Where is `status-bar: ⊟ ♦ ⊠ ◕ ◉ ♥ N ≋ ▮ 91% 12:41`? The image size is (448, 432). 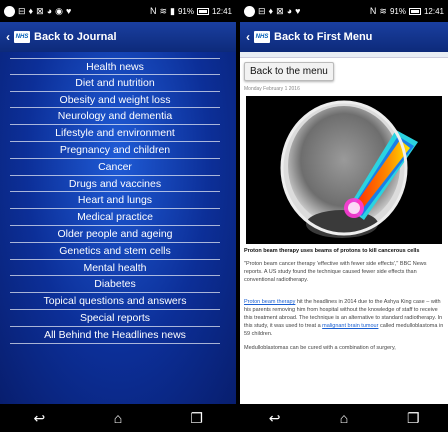 status-bar: ⊟ ♦ ⊠ ◕ ◉ ♥ N ≋ ▮ 91% 12:41 is located at coordinates (118, 11).